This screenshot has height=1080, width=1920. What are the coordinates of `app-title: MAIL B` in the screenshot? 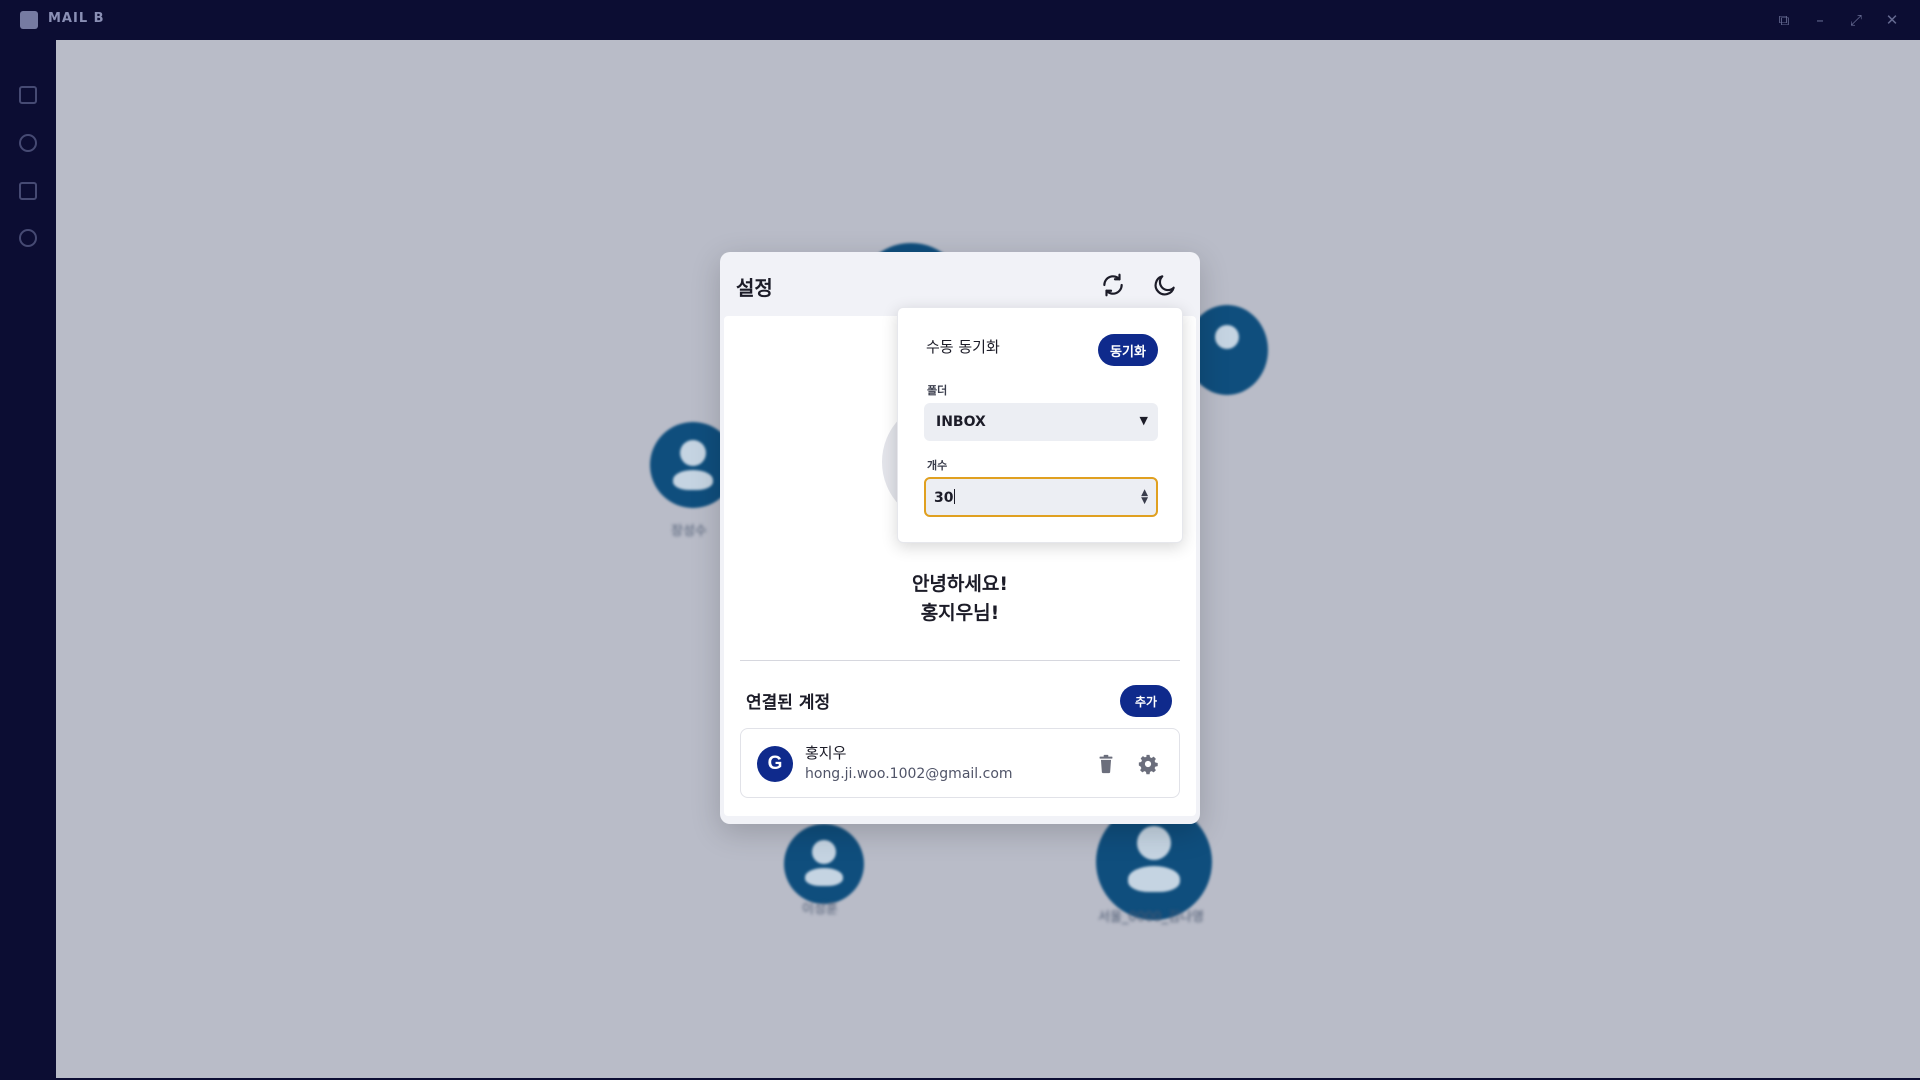 It's located at (76, 18).